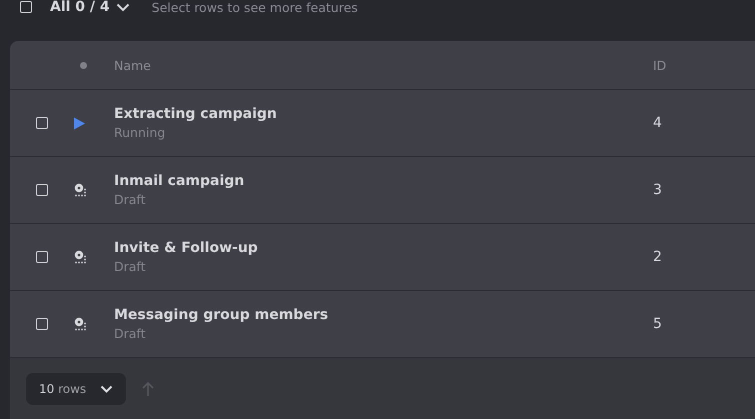 The height and width of the screenshot is (419, 755). Describe the element at coordinates (383, 181) in the screenshot. I see `campaign-name: Inmail campaign` at that location.